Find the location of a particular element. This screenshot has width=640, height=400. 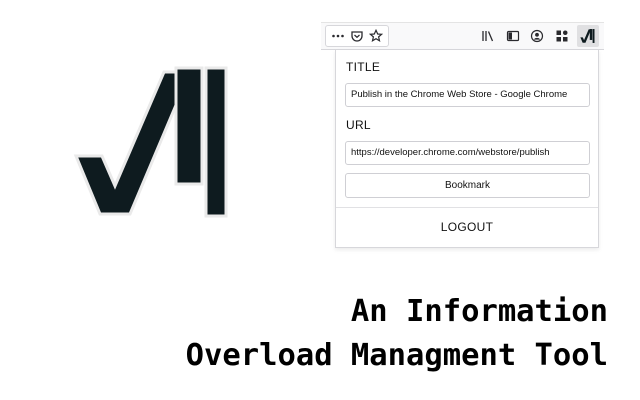

more-icon is located at coordinates (338, 36).